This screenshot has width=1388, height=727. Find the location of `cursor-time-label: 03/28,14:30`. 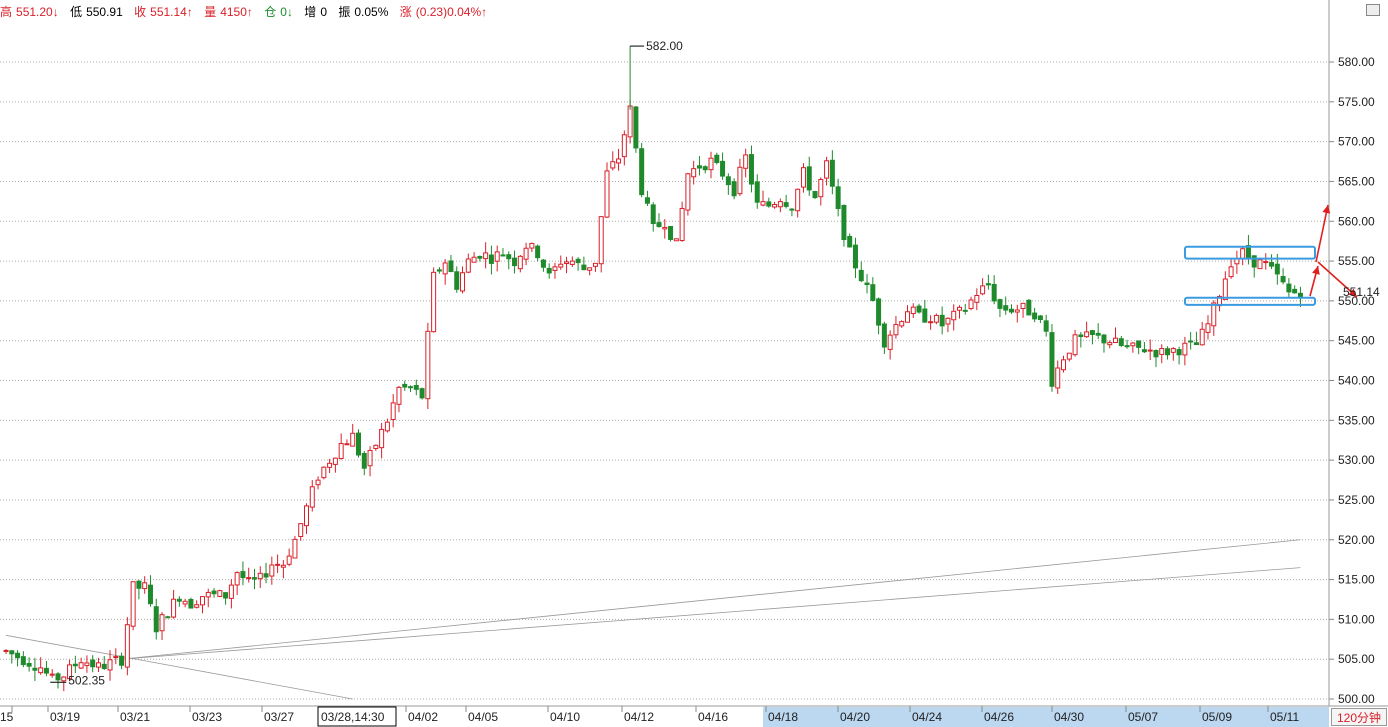

cursor-time-label: 03/28,14:30 is located at coordinates (353, 717).